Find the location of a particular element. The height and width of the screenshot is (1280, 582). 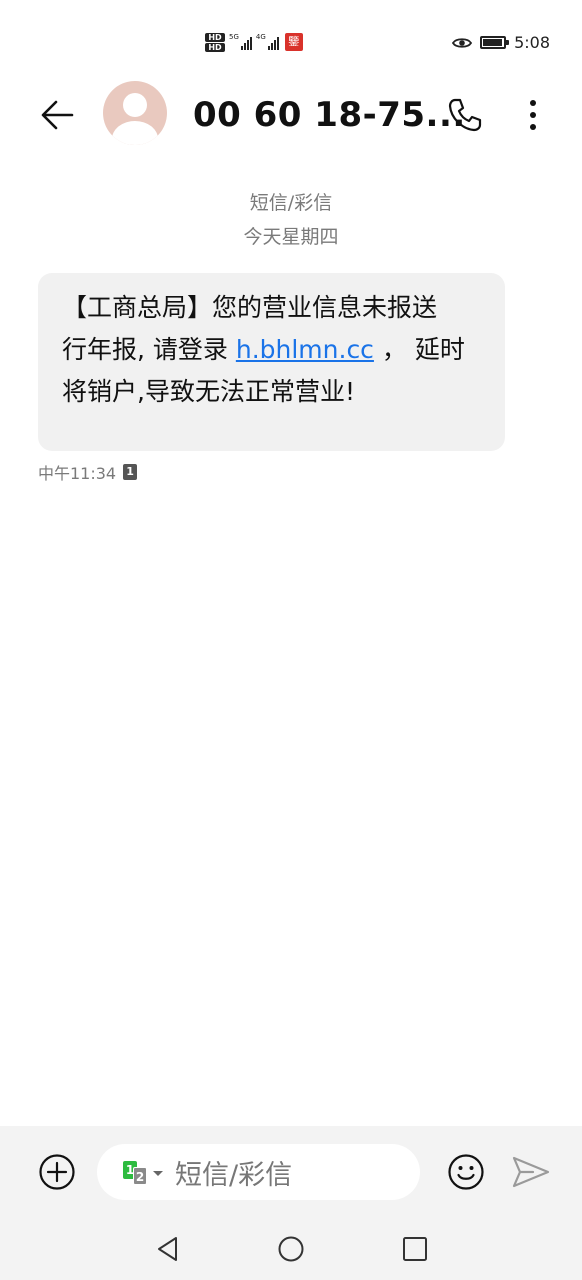

send-icon is located at coordinates (531, 1172).